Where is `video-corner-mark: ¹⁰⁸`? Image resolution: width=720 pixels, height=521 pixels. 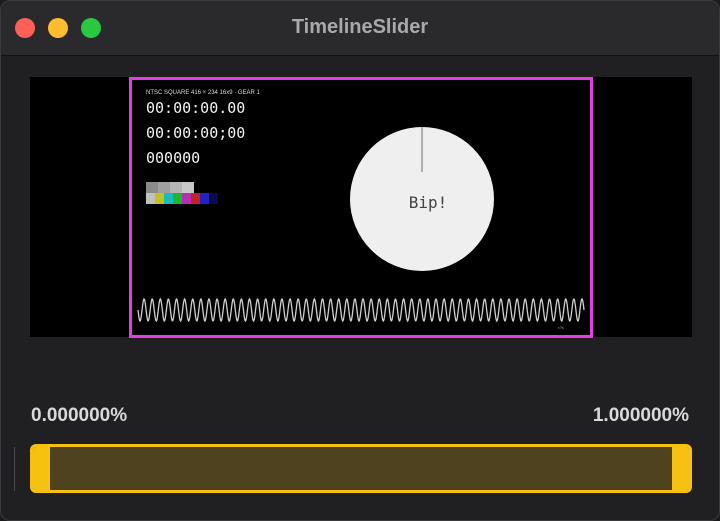 video-corner-mark: ¹⁰⁸ is located at coordinates (561, 329).